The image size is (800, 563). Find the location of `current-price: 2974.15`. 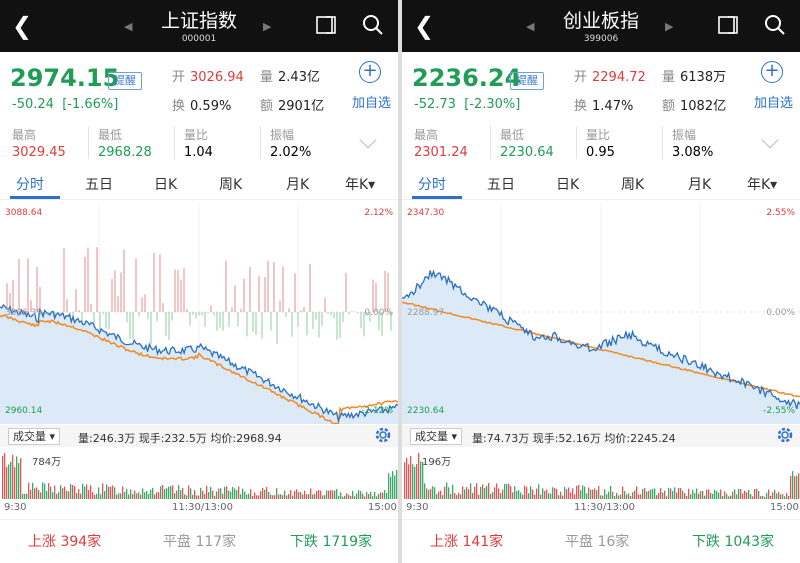

current-price: 2974.15 is located at coordinates (65, 78).